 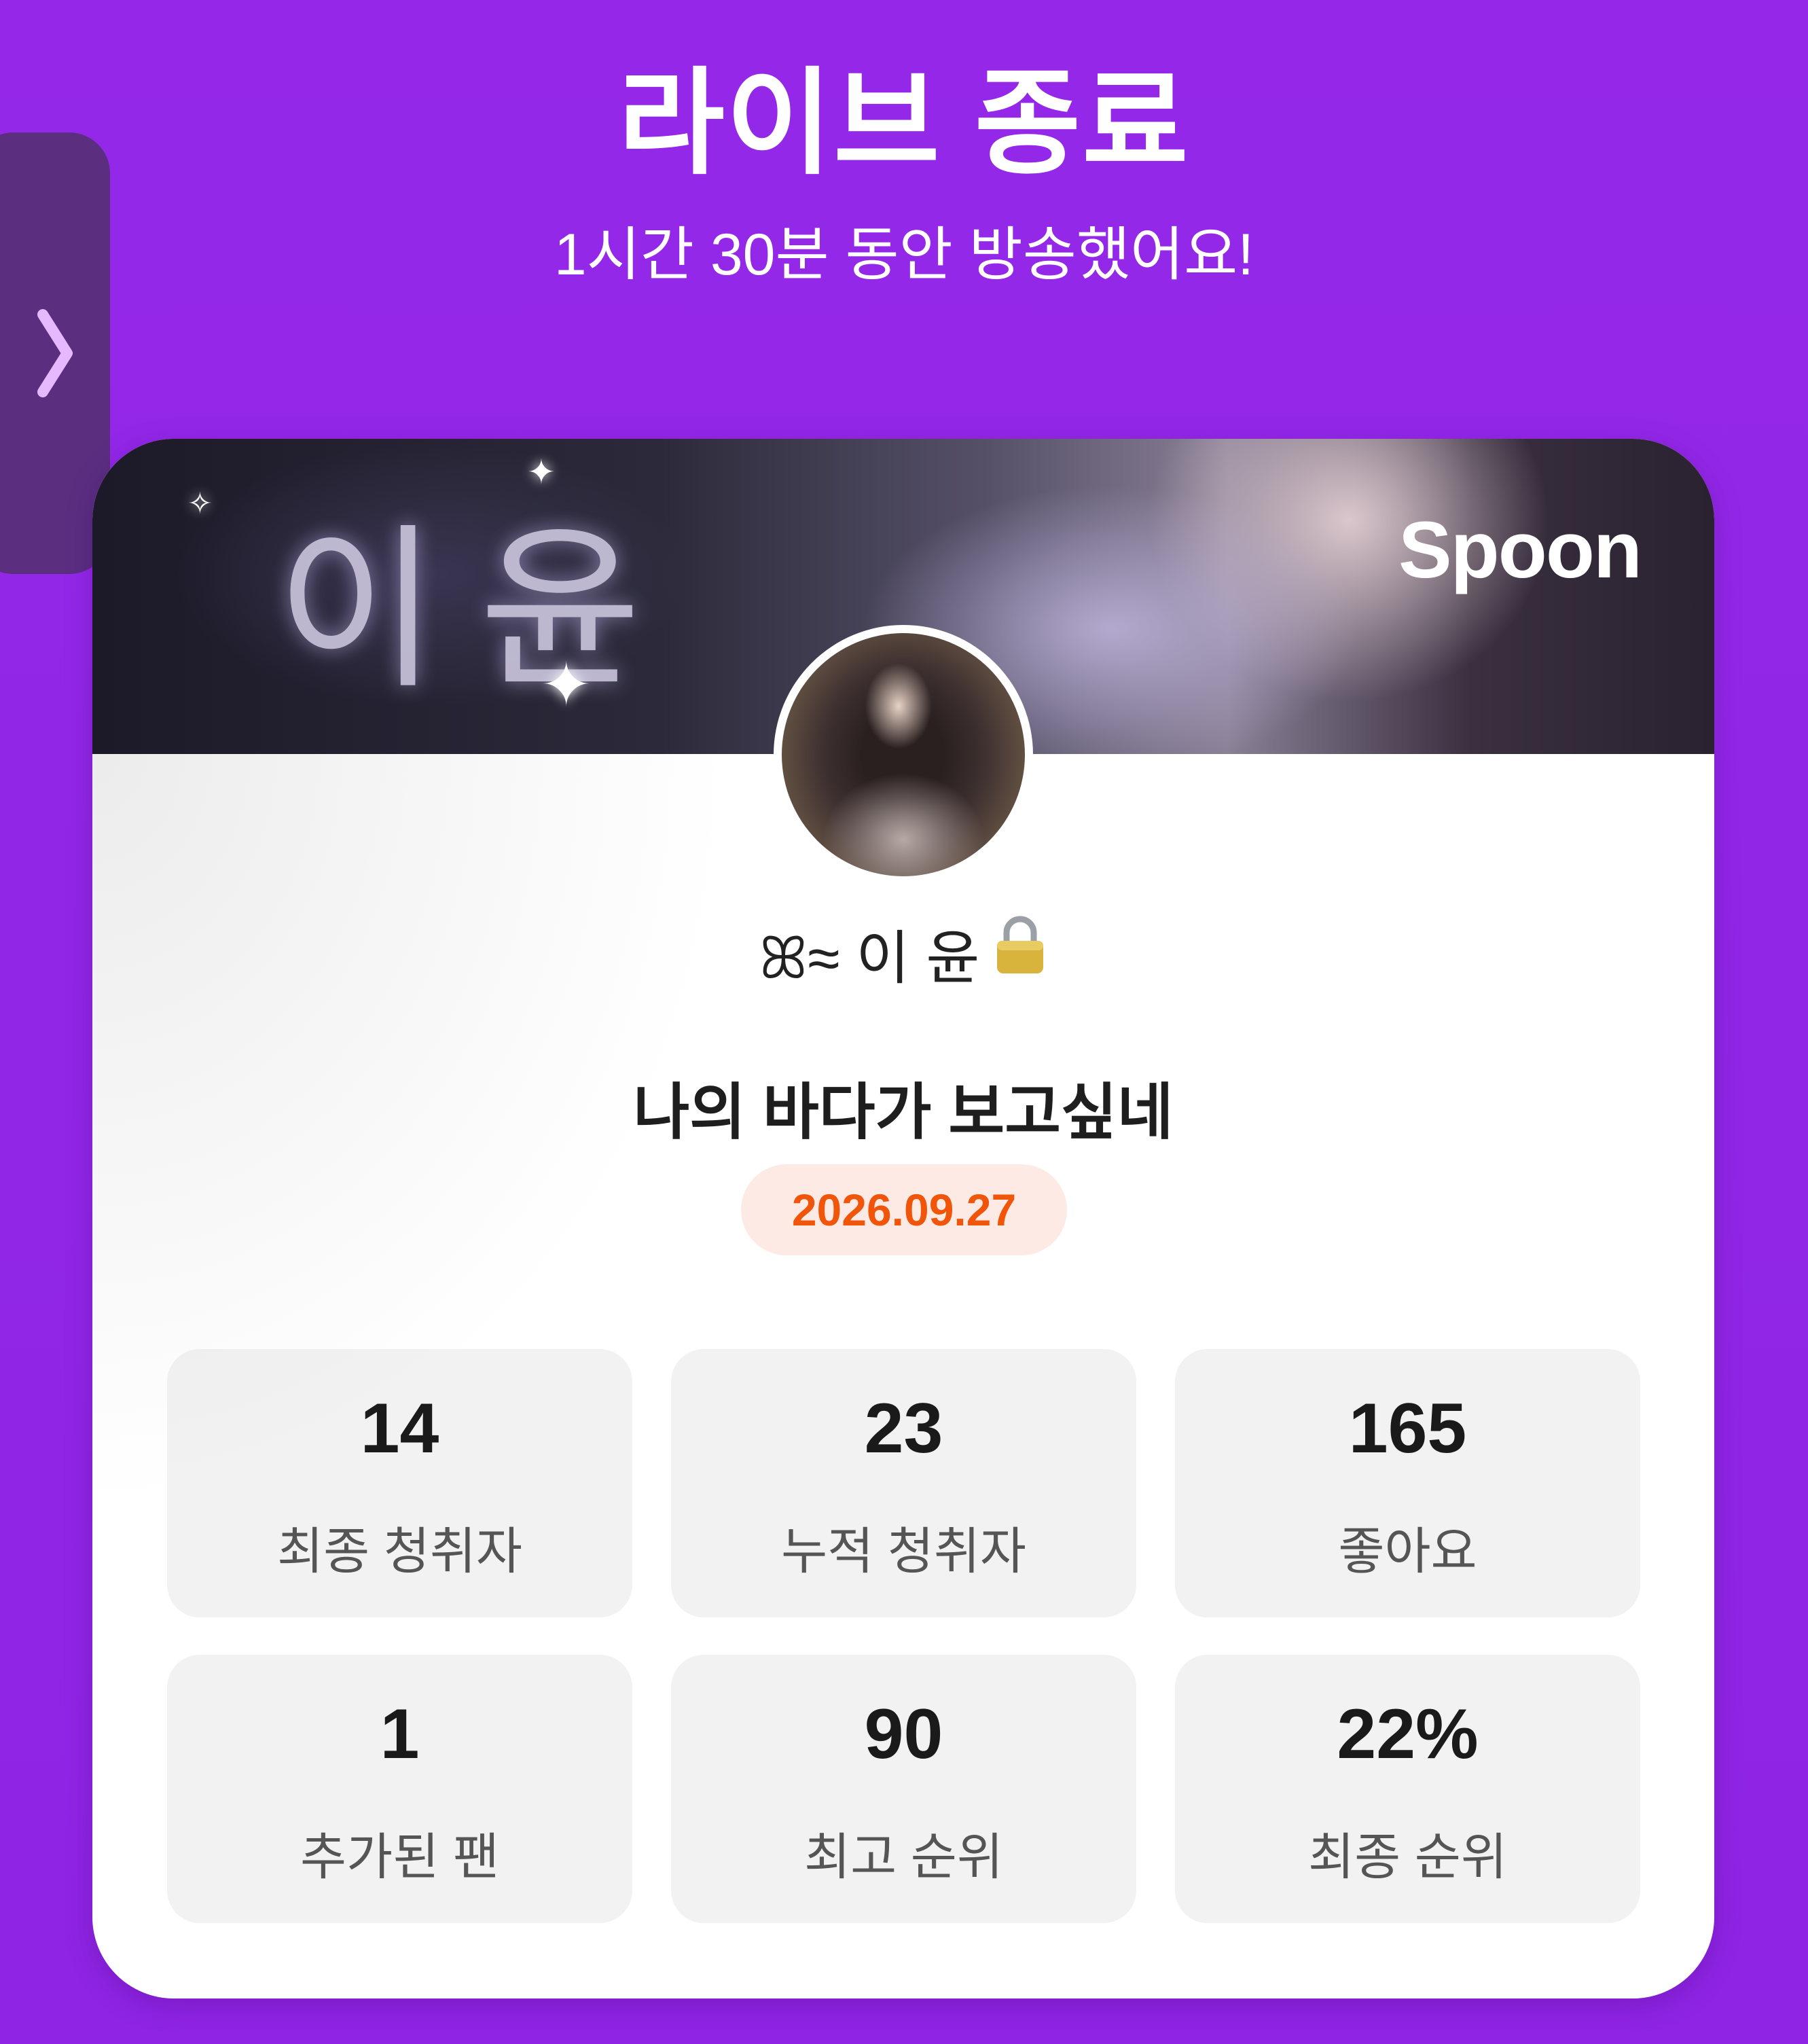 I want to click on stat-value: 165, so click(x=1407, y=1428).